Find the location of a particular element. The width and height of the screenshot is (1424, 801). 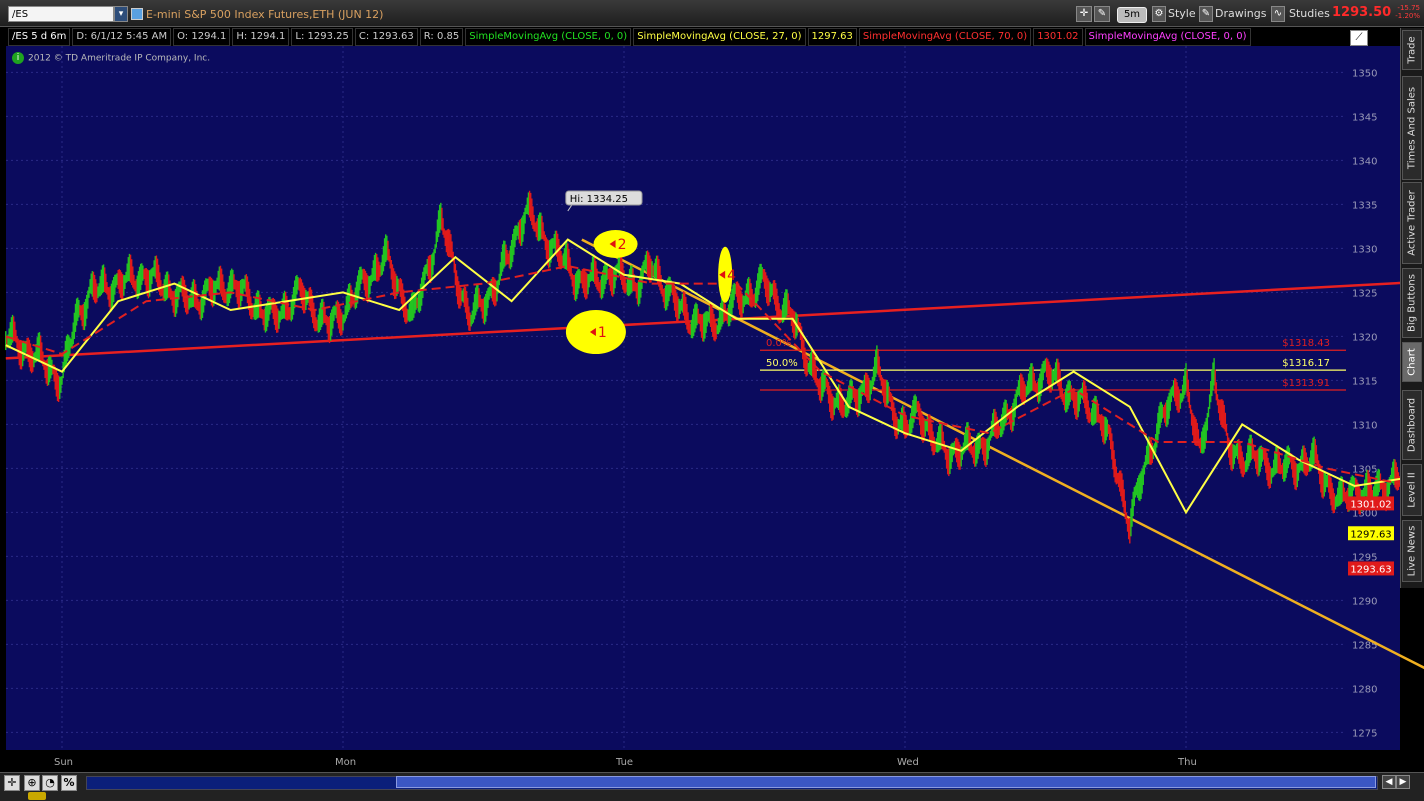

sma2-label: SimpleMovingAvg (CLOSE, 27, 0) is located at coordinates (719, 37).